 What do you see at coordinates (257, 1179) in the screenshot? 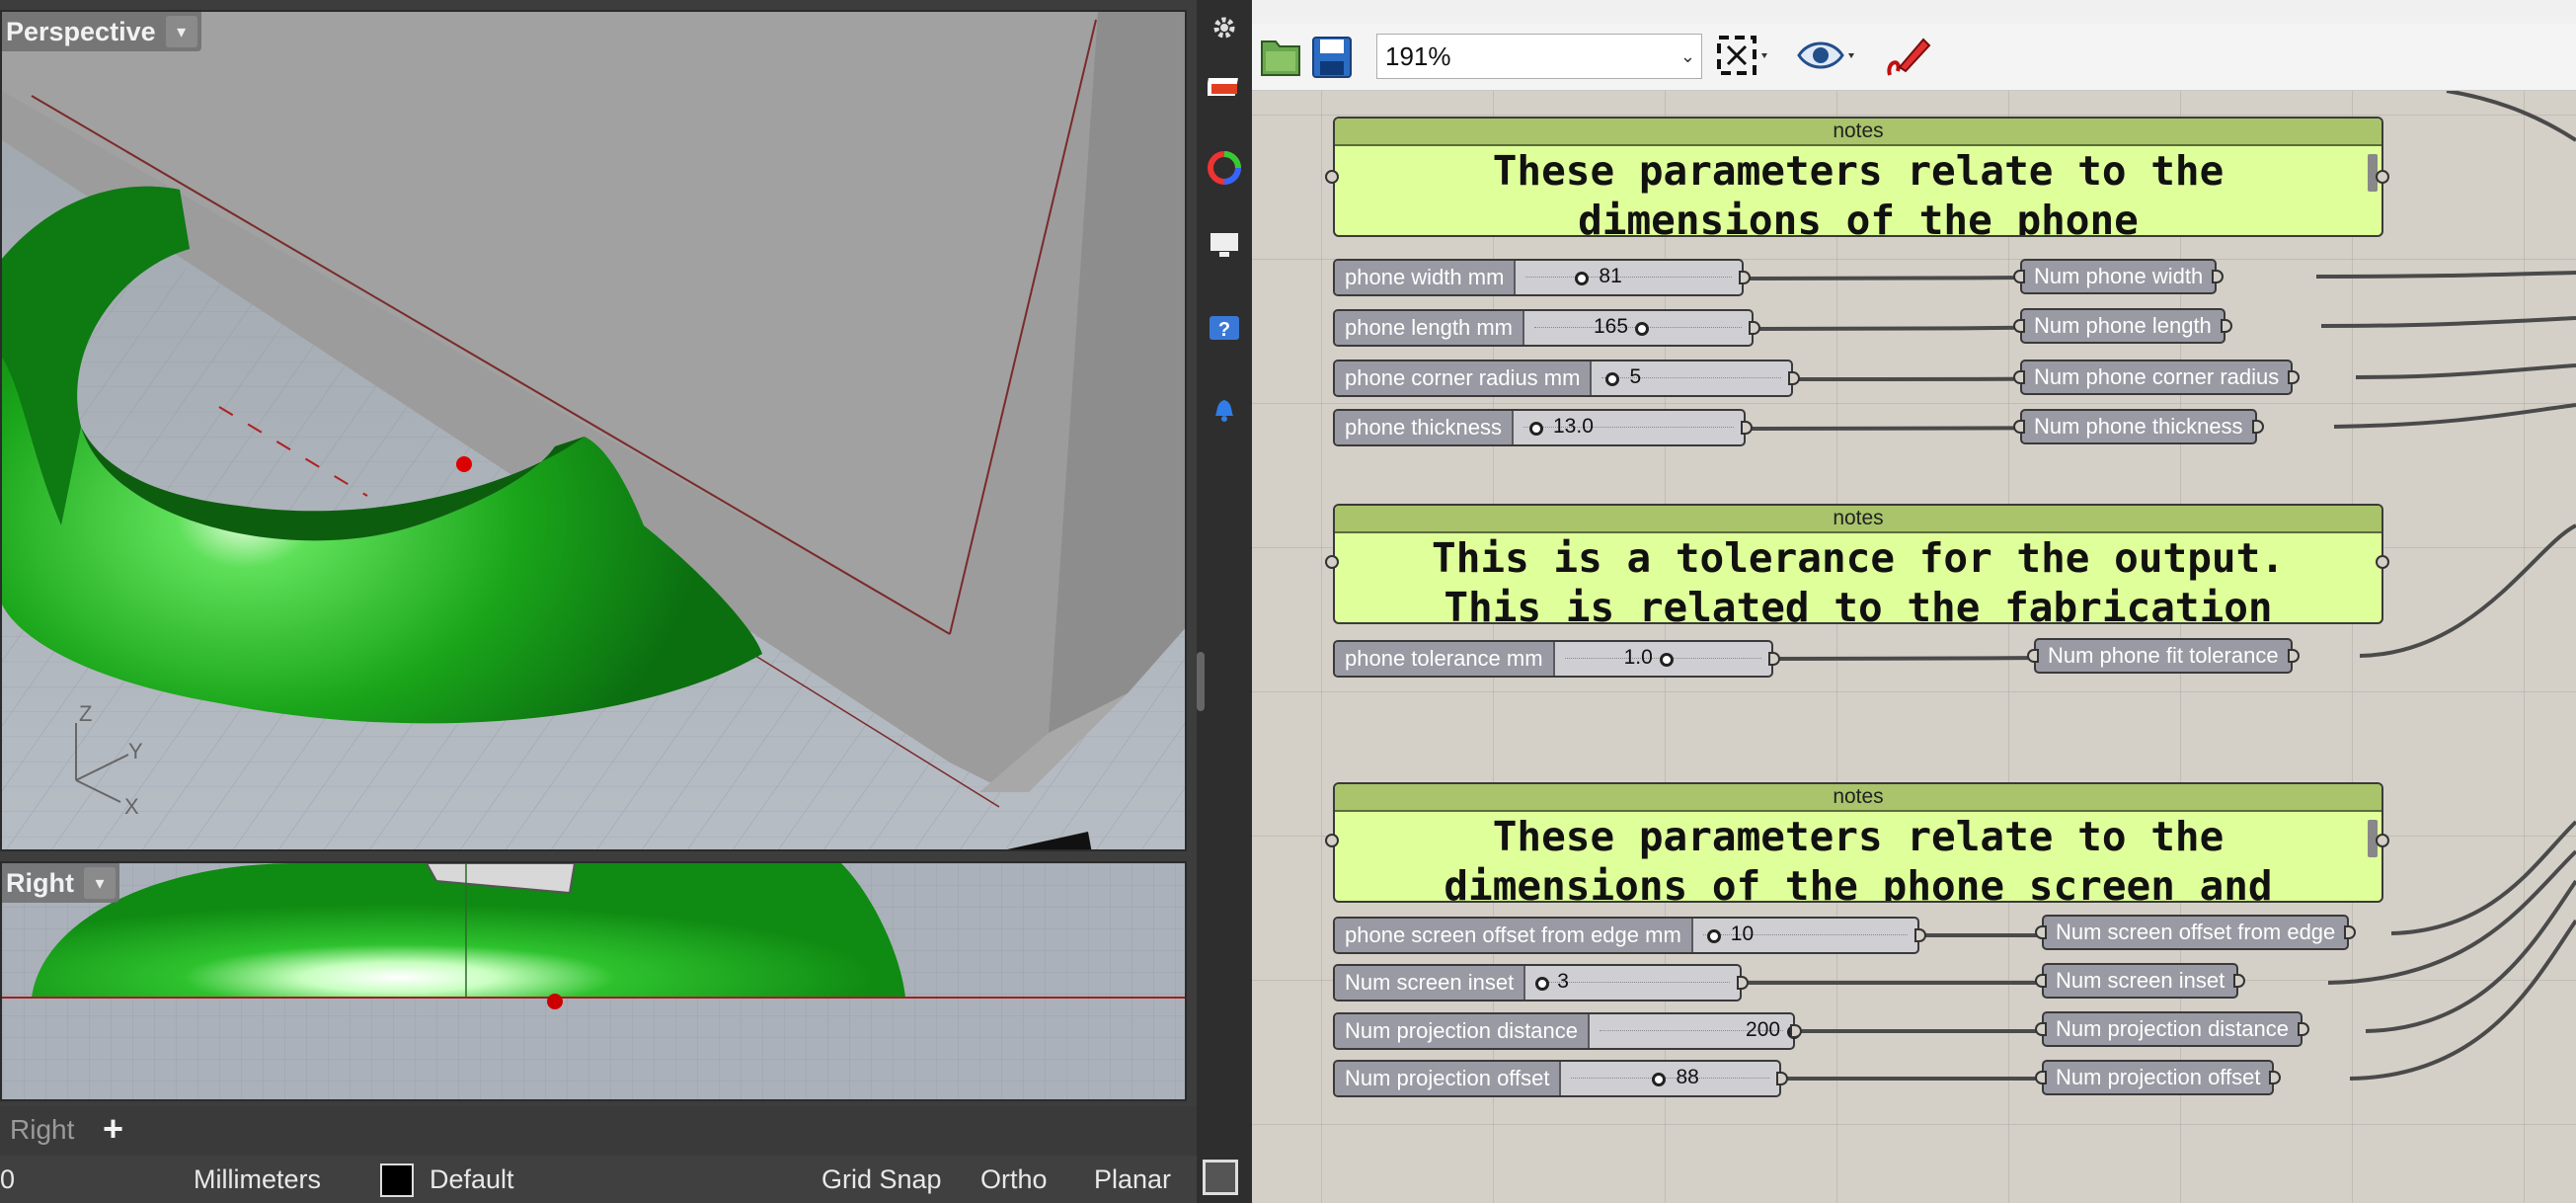
I see `units-label: Millimeters` at bounding box center [257, 1179].